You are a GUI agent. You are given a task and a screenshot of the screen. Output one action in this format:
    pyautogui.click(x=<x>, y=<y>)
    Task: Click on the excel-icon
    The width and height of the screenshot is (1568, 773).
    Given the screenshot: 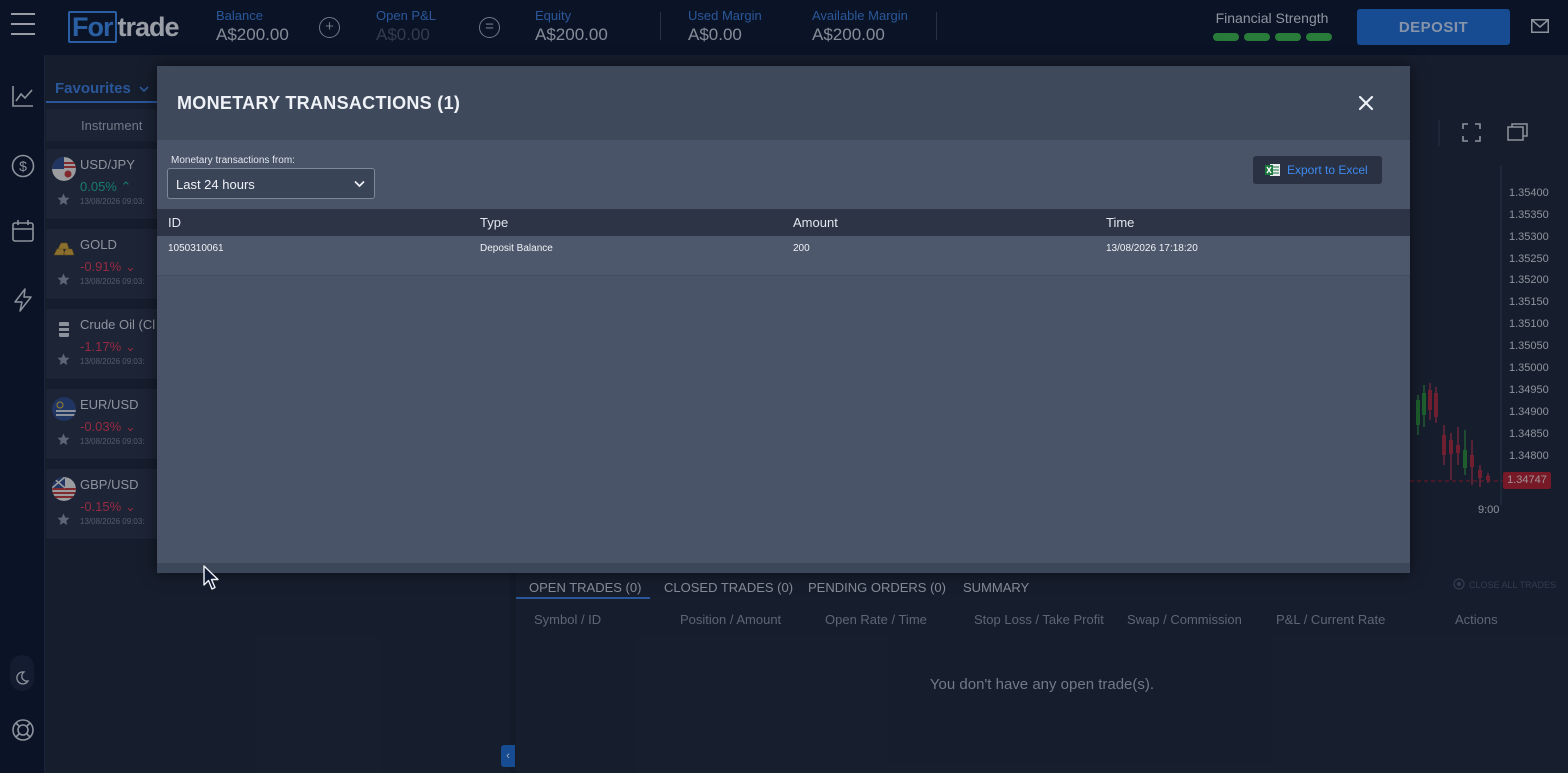 What is the action you would take?
    pyautogui.click(x=1272, y=170)
    